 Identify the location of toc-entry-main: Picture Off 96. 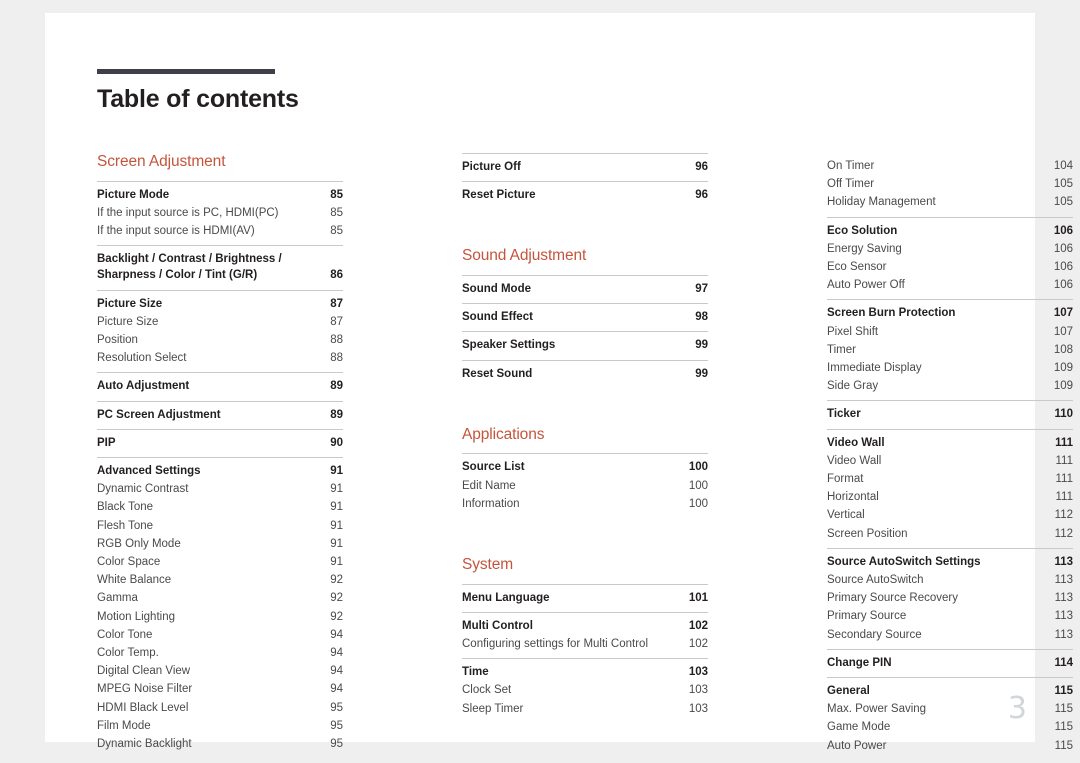
(585, 167).